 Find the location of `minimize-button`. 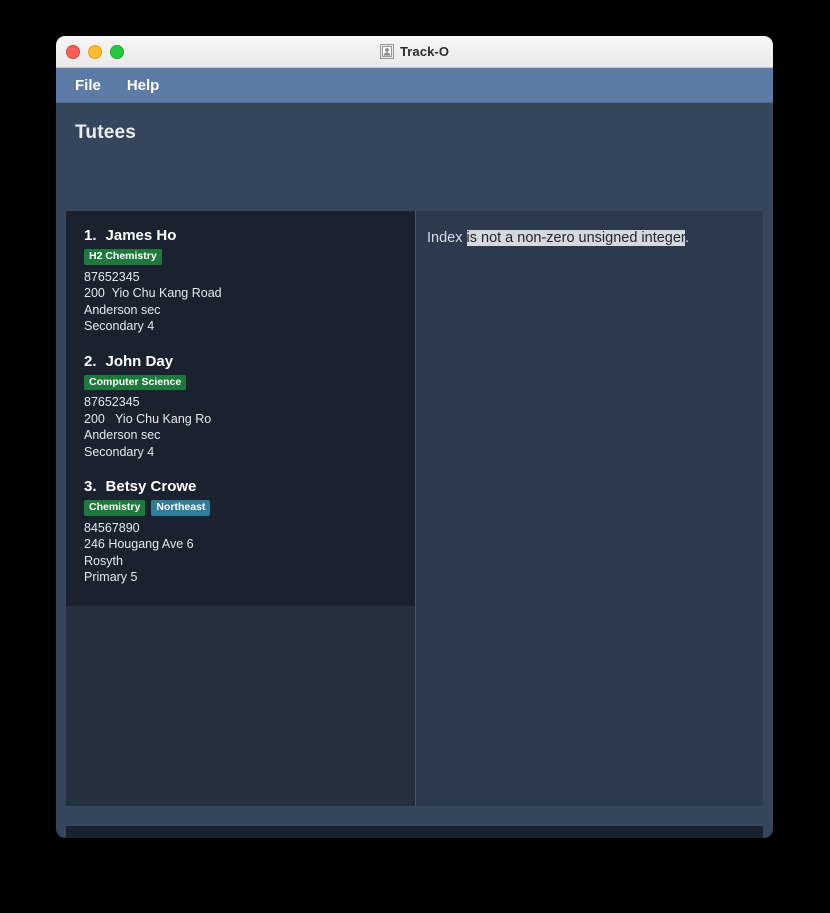

minimize-button is located at coordinates (95, 51).